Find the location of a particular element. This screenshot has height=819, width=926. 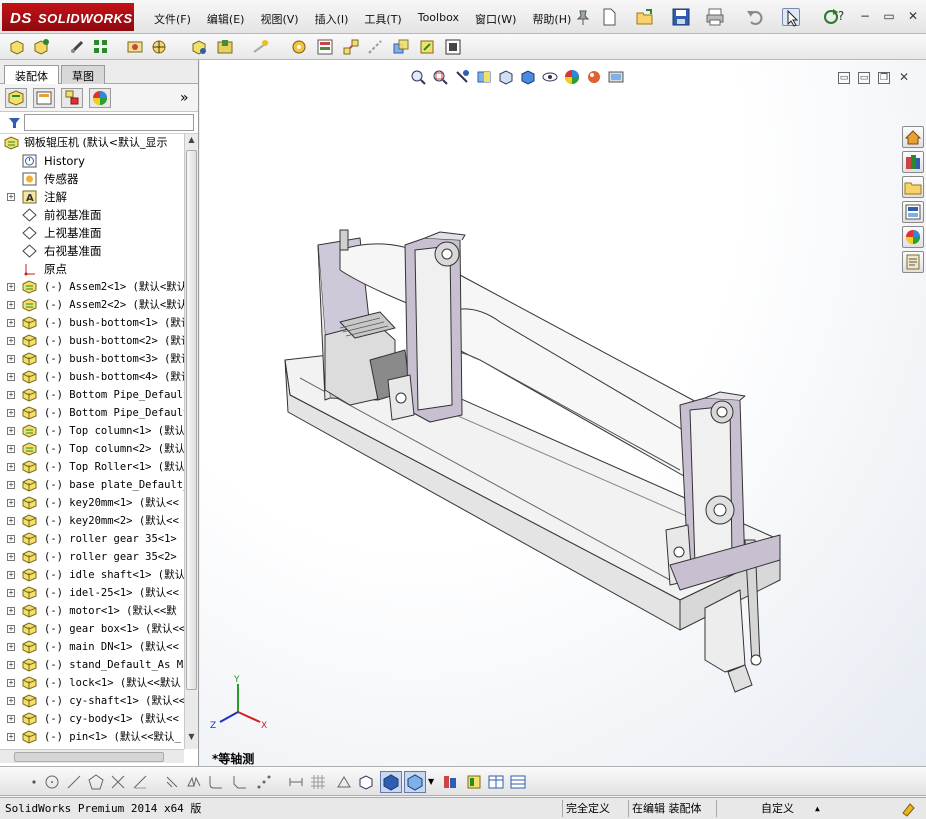

flag-icon is located at coordinates (474, 782).